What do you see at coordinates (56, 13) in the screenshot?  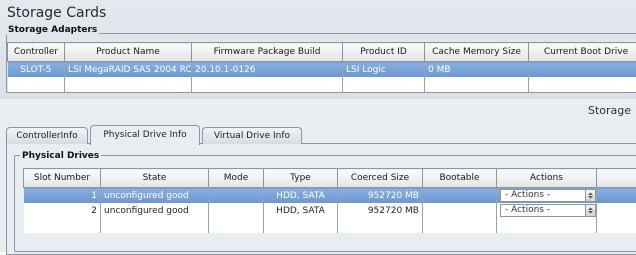 I see `page-title: Storage Cards` at bounding box center [56, 13].